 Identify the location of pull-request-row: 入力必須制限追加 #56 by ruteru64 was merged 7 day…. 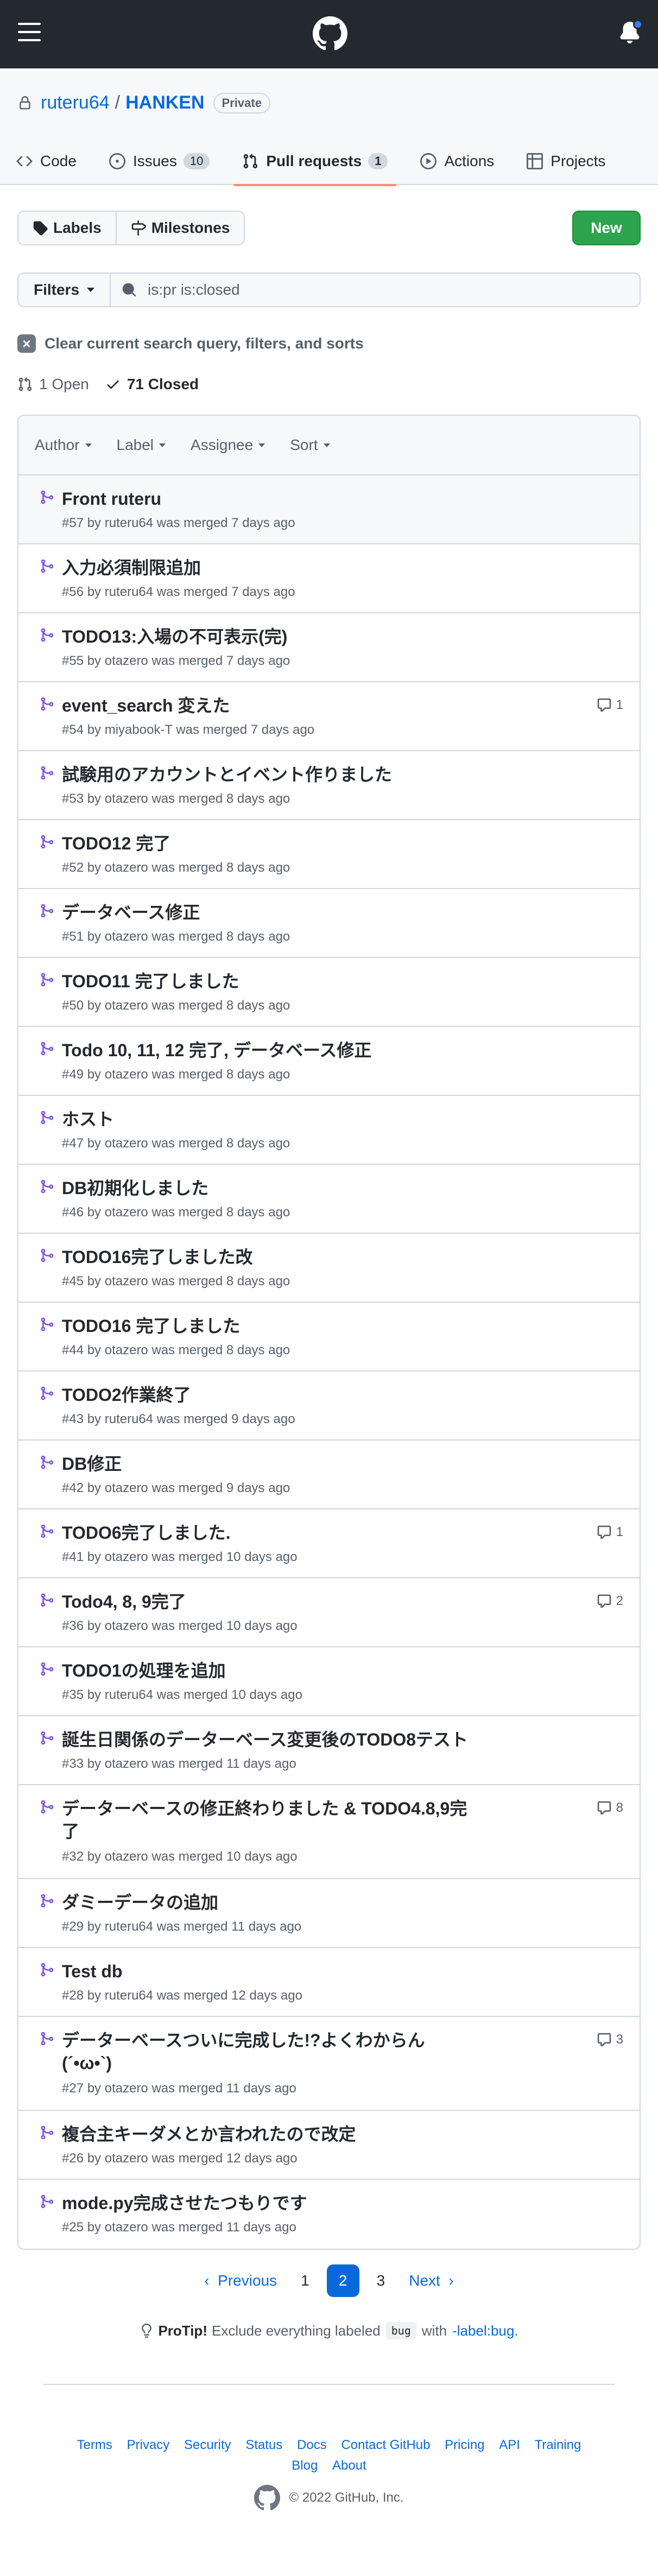
(329, 578).